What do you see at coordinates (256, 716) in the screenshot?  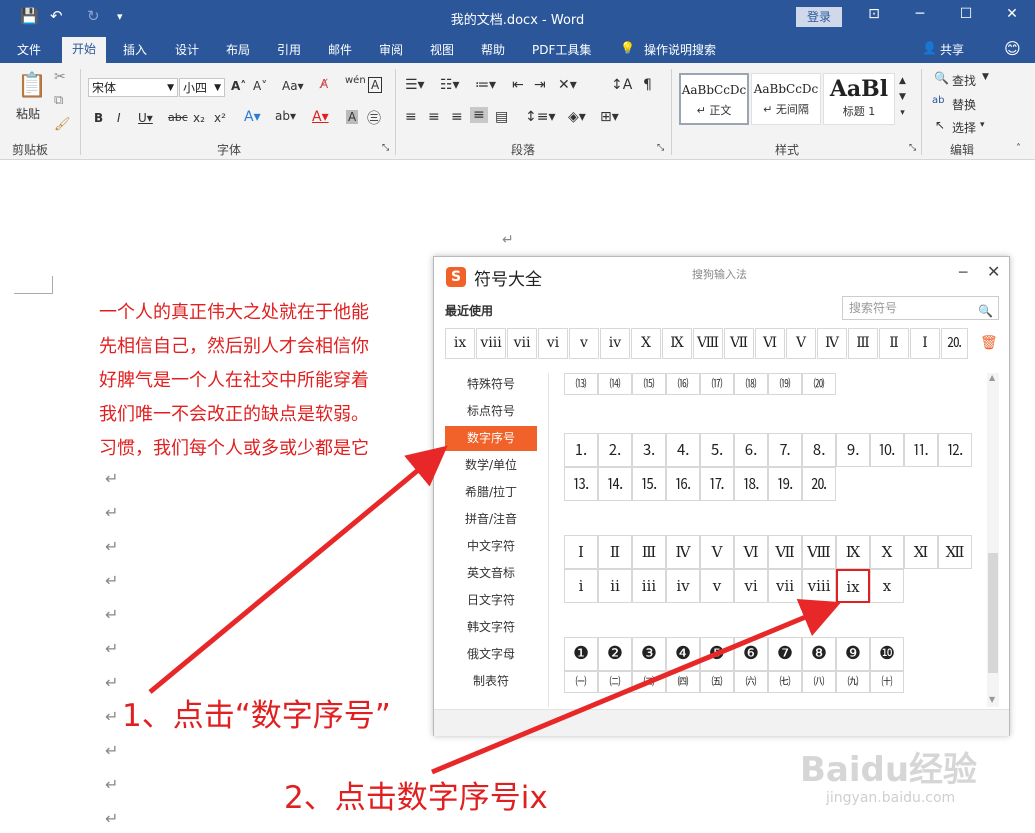 I see `annotation-step-1: 1、点击“数字序号”` at bounding box center [256, 716].